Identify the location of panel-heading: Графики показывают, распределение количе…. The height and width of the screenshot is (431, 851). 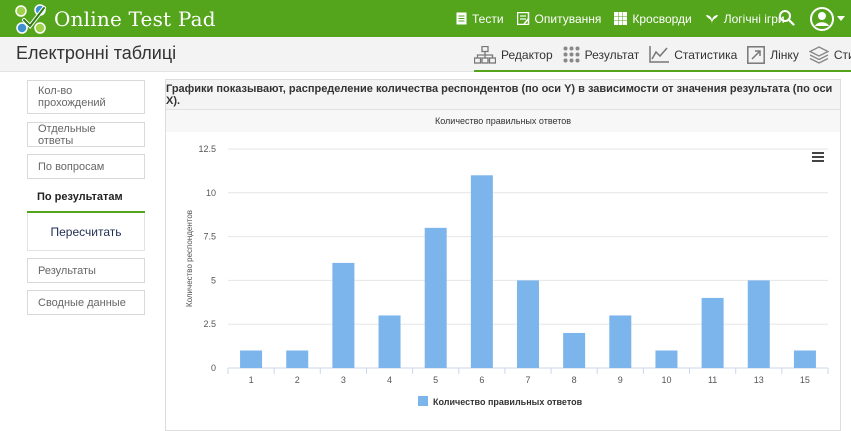
(503, 95).